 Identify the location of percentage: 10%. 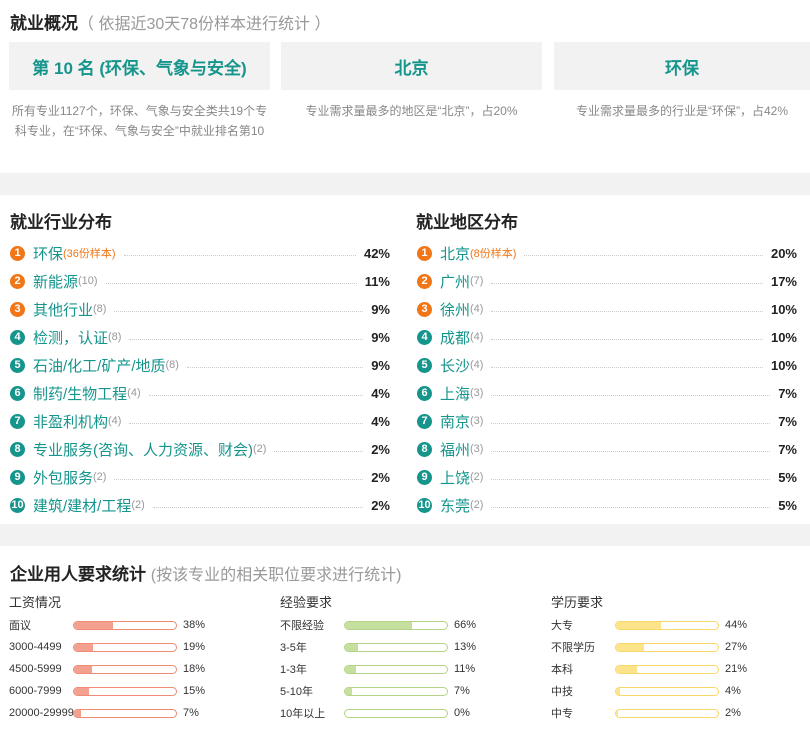
(783, 309).